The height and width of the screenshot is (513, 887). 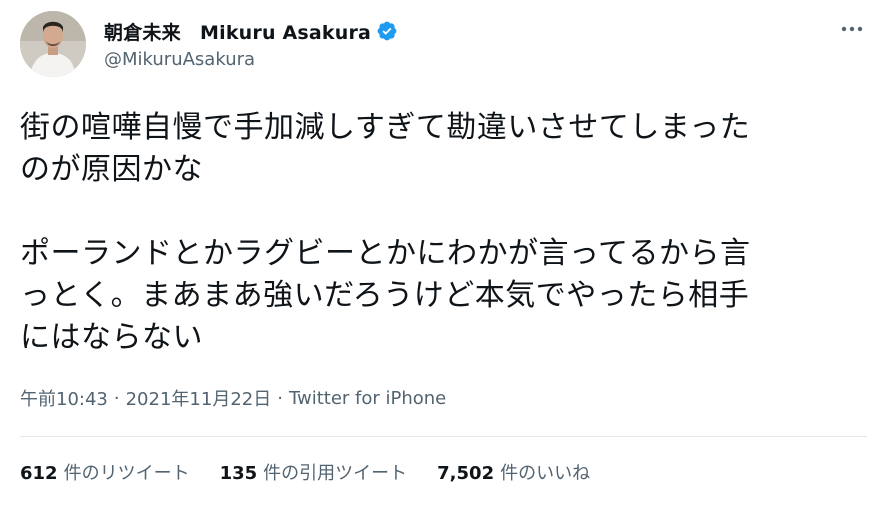 I want to click on likes-stat: 7,502 件のいいね, so click(x=513, y=472).